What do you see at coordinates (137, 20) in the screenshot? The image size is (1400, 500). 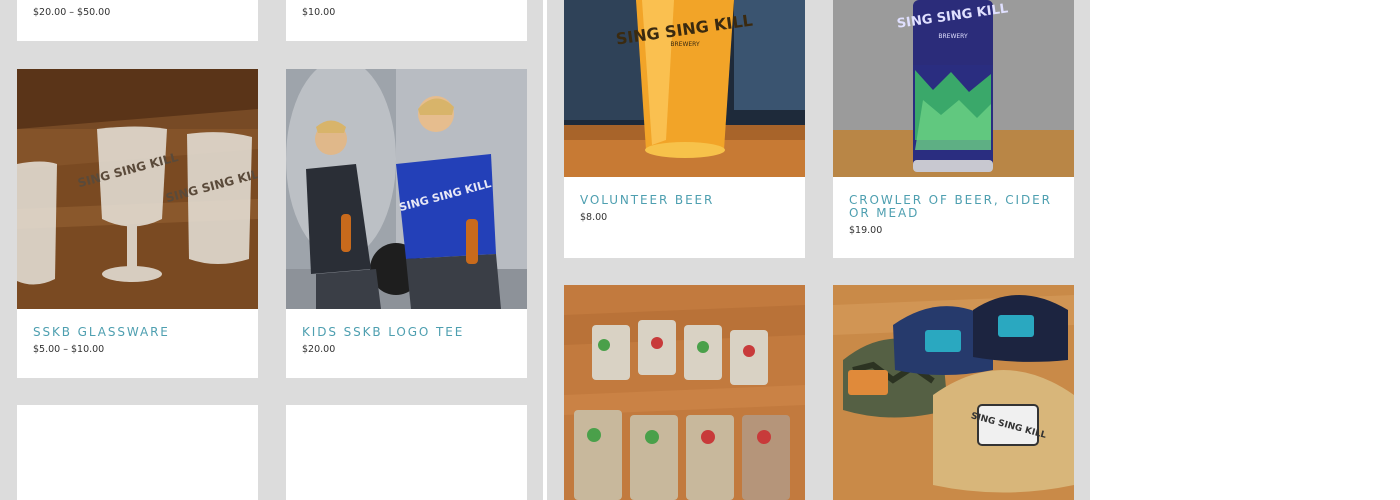 I see `product-card: $20.00 – $50.00` at bounding box center [137, 20].